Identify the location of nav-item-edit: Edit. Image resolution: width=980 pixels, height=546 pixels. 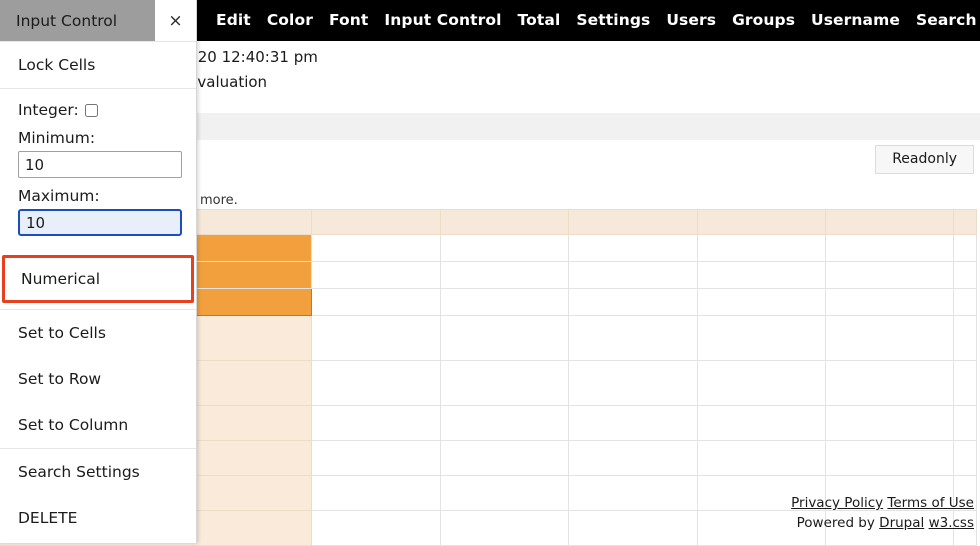
(233, 20).